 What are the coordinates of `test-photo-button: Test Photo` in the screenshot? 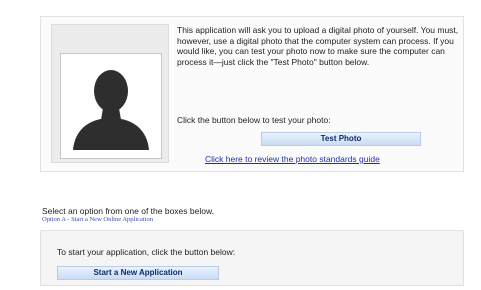 It's located at (341, 139).